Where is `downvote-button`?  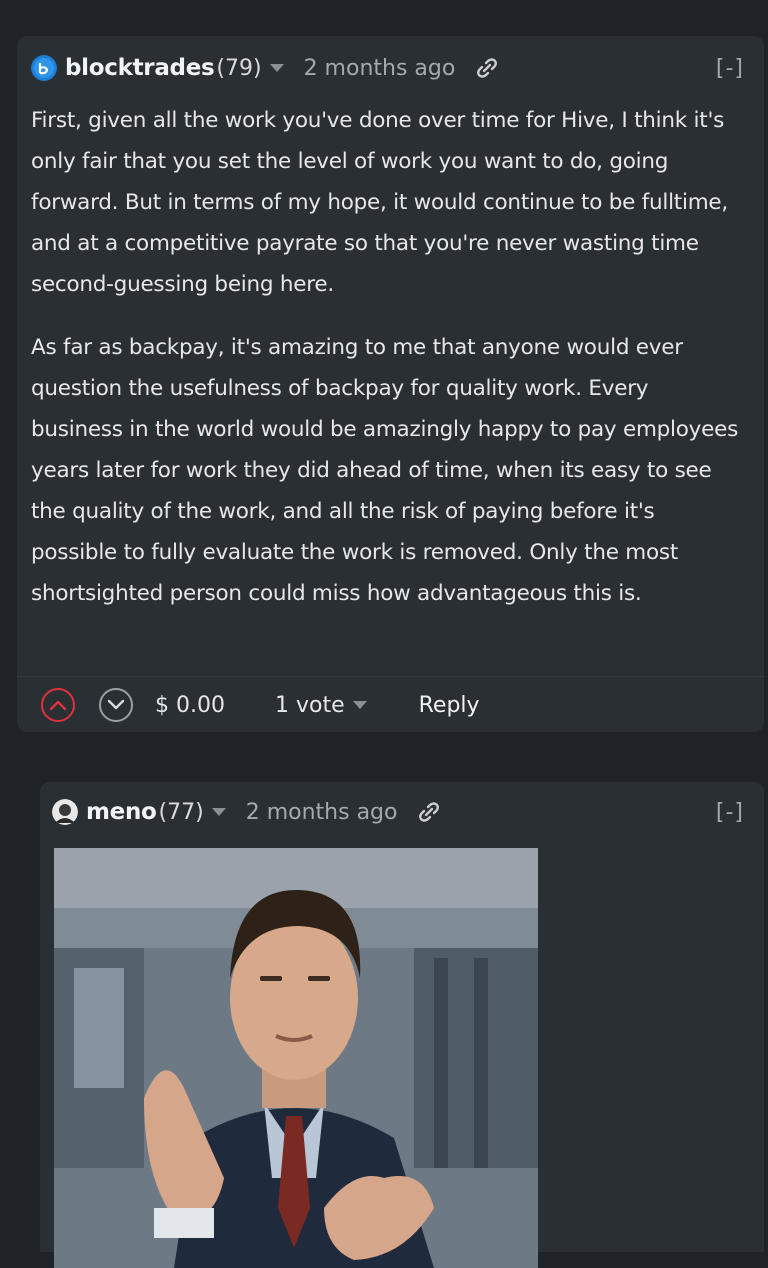 downvote-button is located at coordinates (116, 705).